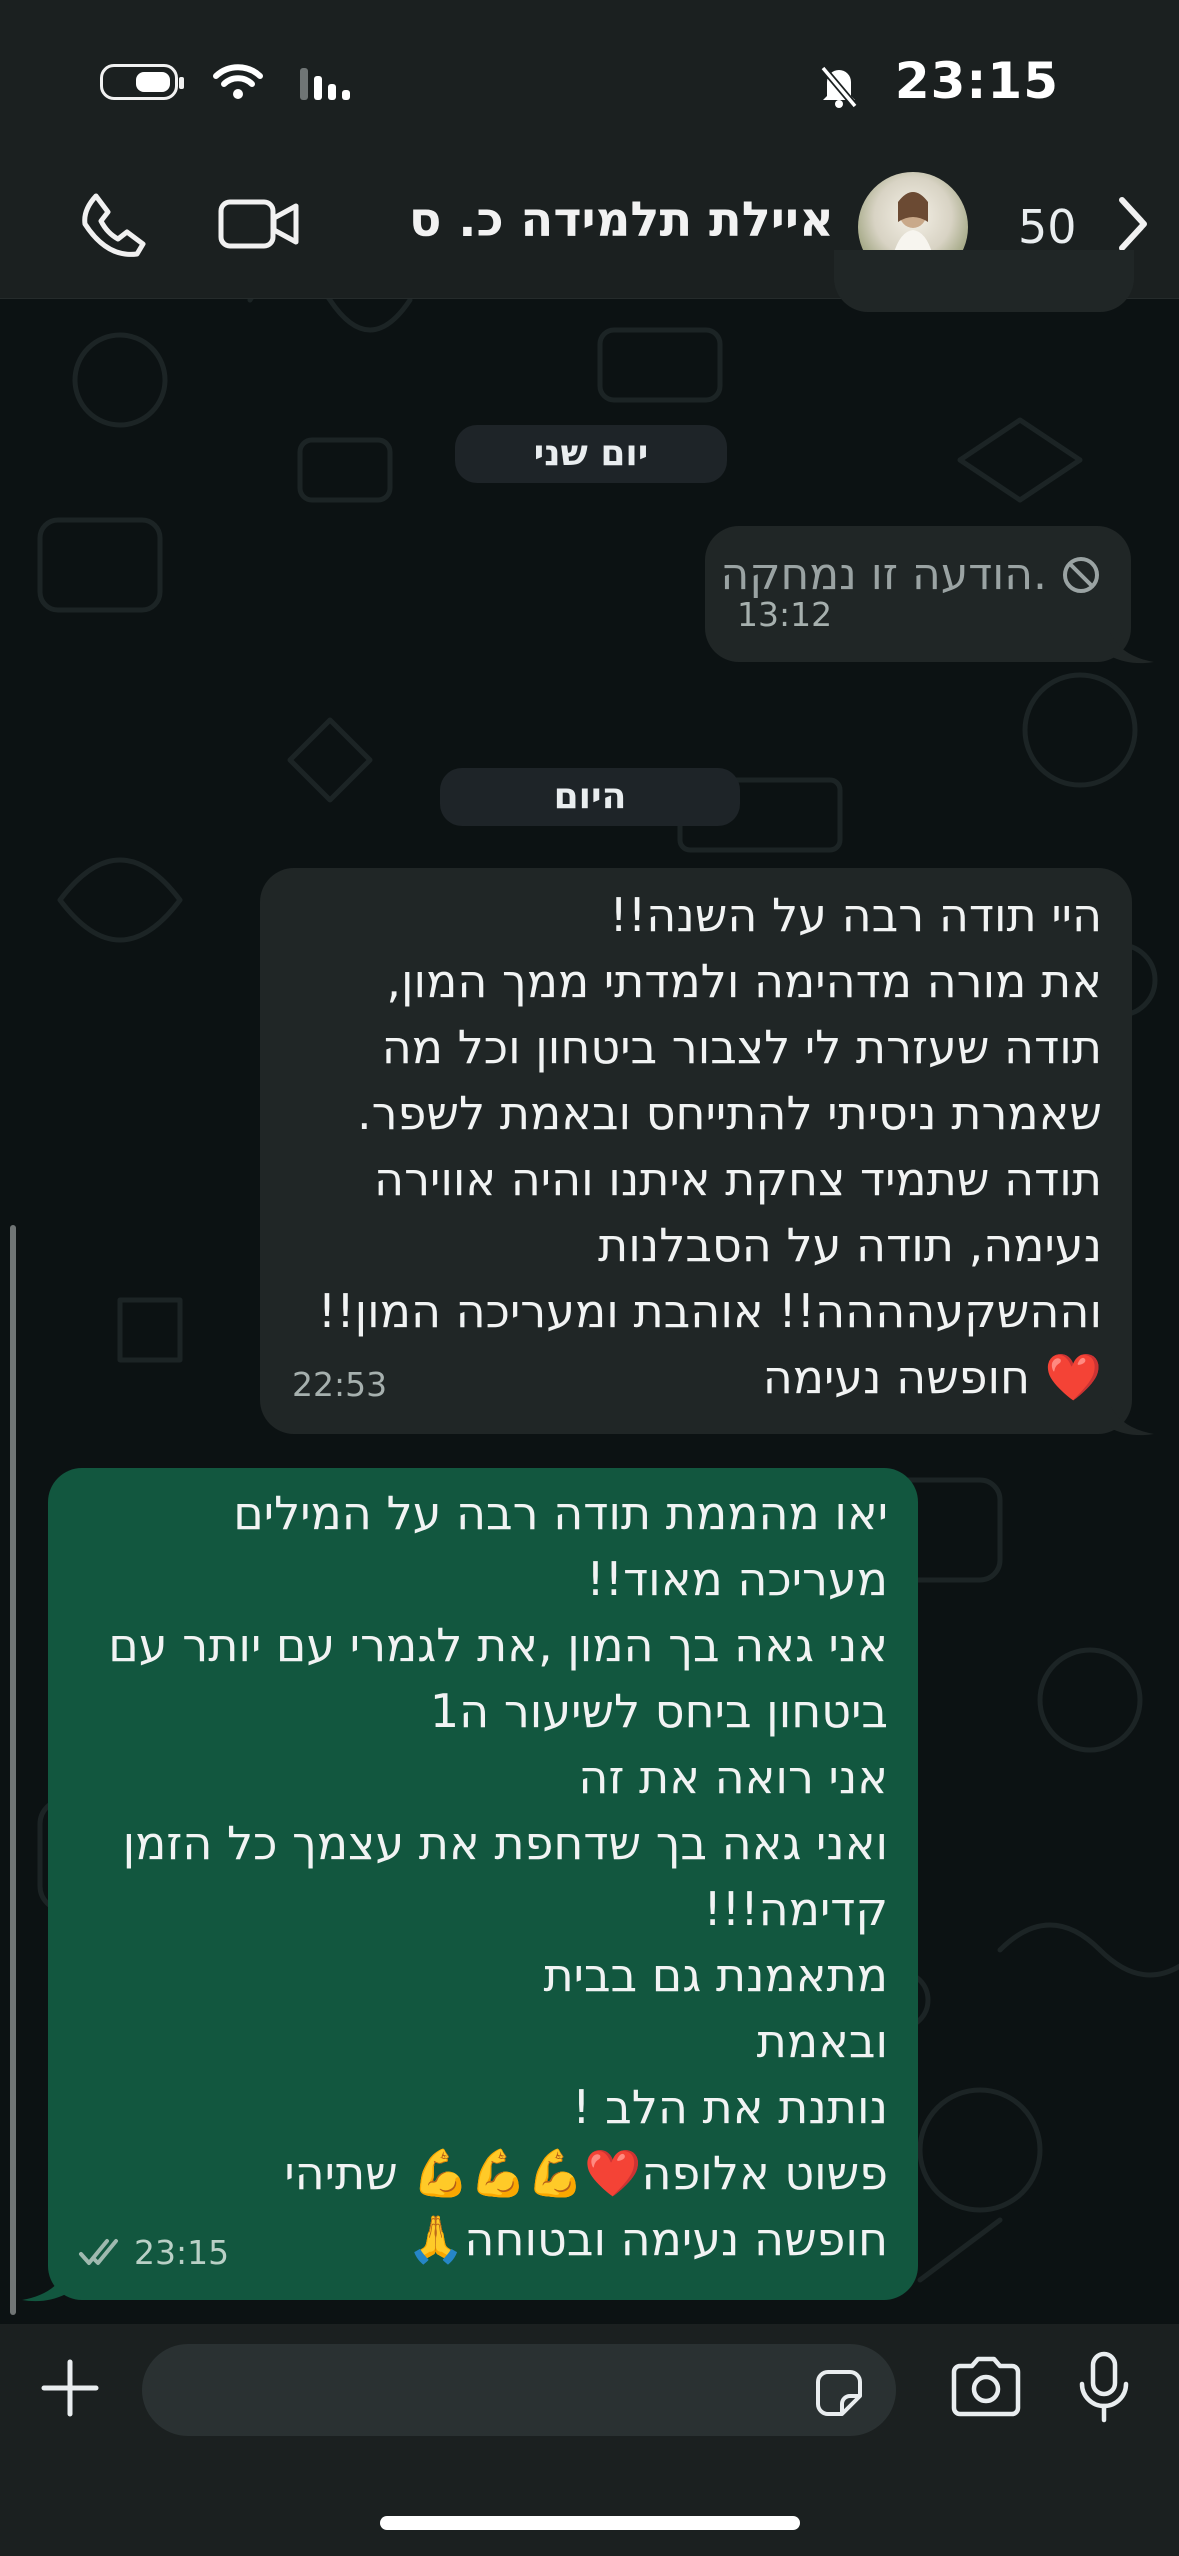  What do you see at coordinates (590, 797) in the screenshot?
I see `date-chip: היום` at bounding box center [590, 797].